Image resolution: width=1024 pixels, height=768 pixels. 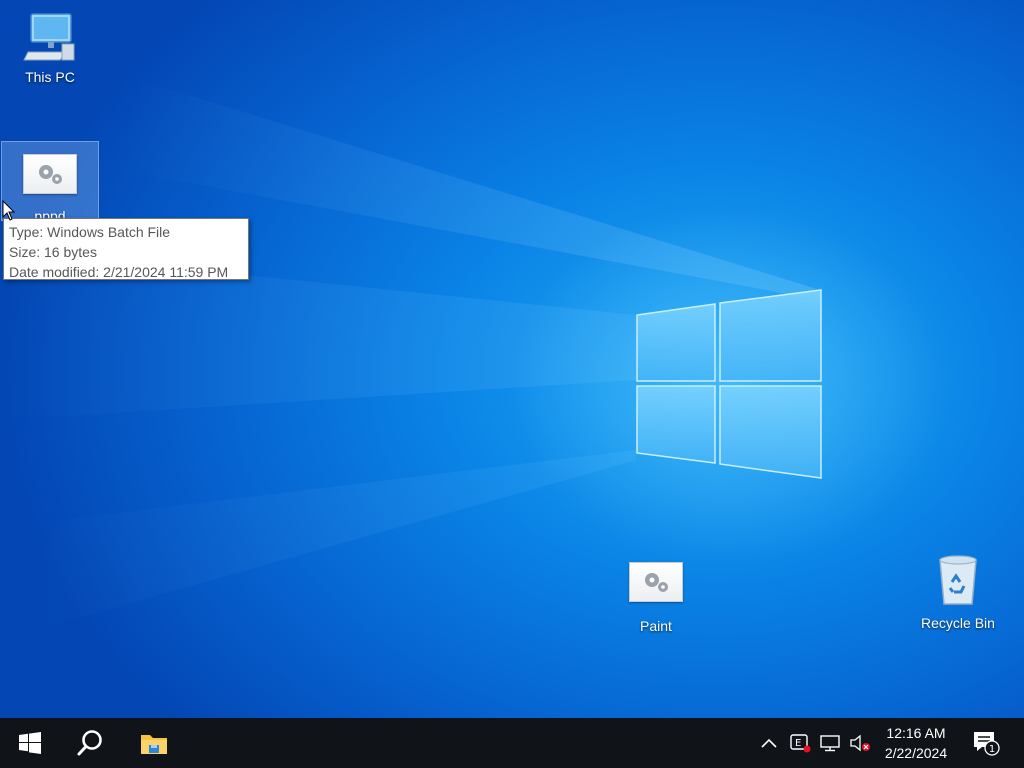 I want to click on computer-icon, so click(x=49, y=37).